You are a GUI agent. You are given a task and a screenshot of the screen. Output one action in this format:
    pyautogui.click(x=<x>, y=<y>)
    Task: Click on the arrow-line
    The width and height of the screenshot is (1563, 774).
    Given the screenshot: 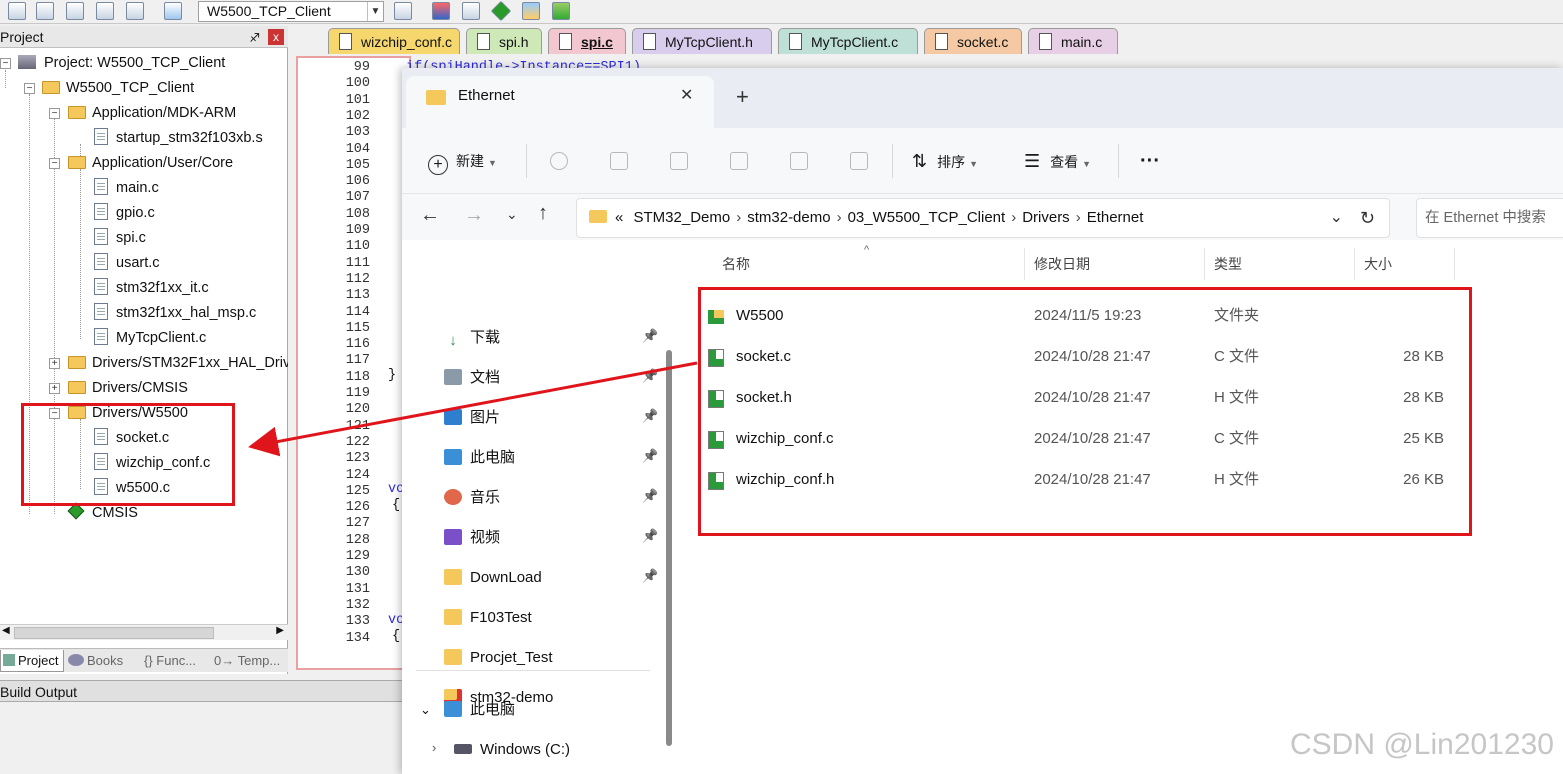 What is the action you would take?
    pyautogui.click(x=473, y=409)
    